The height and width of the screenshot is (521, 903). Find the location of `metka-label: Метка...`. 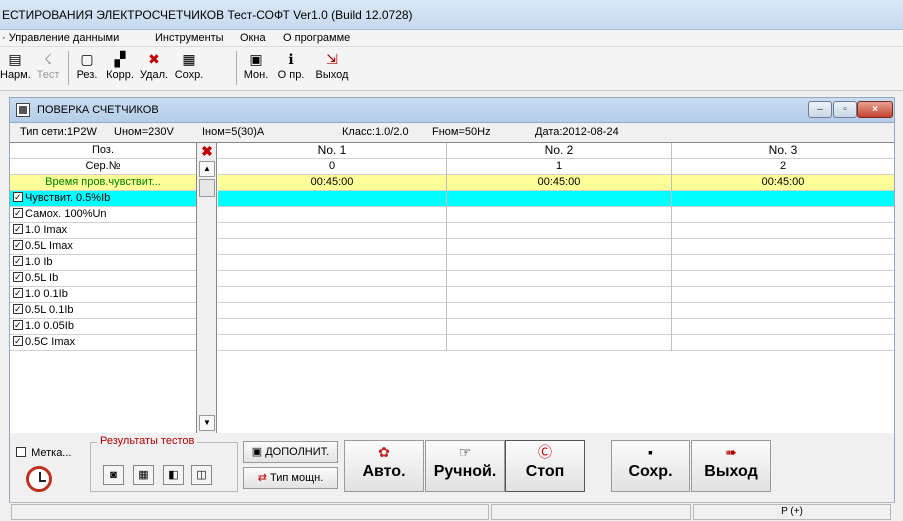

metka-label: Метка... is located at coordinates (51, 453).